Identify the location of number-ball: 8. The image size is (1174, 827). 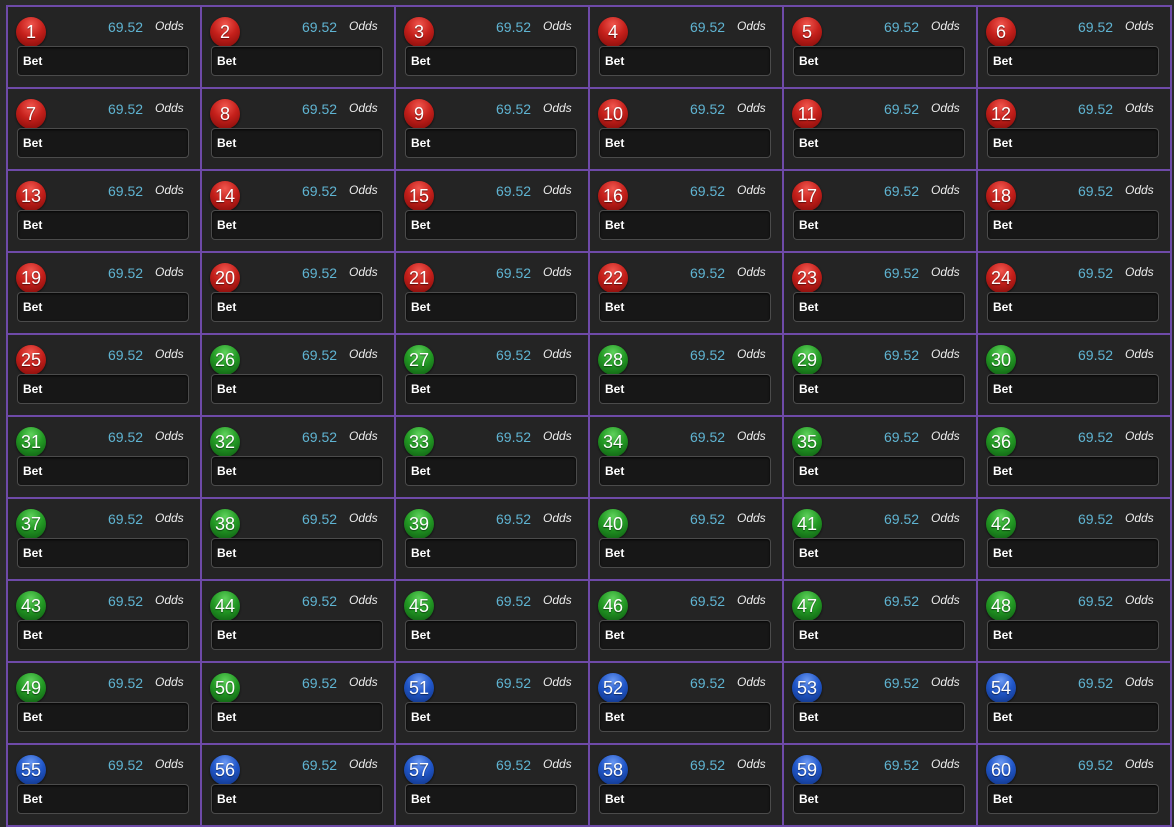
(225, 114).